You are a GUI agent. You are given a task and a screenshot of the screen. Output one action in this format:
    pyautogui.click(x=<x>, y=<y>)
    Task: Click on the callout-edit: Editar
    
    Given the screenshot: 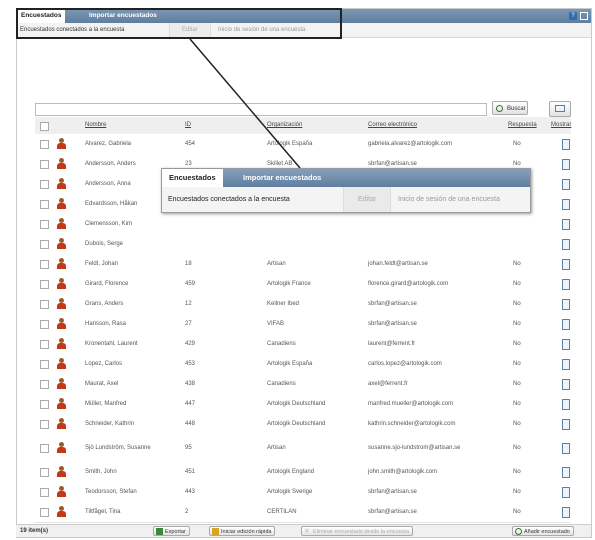 What is the action you would take?
    pyautogui.click(x=367, y=199)
    